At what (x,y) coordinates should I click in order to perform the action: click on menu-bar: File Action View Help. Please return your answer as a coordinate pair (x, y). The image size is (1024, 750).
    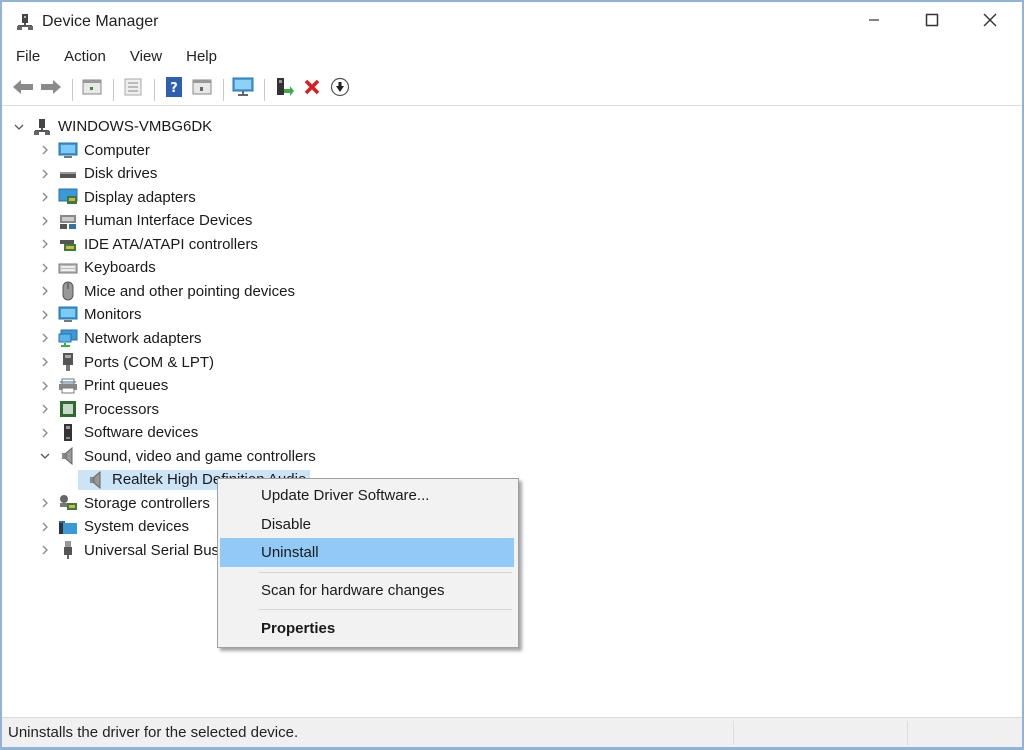
    Looking at the image, I should click on (114, 58).